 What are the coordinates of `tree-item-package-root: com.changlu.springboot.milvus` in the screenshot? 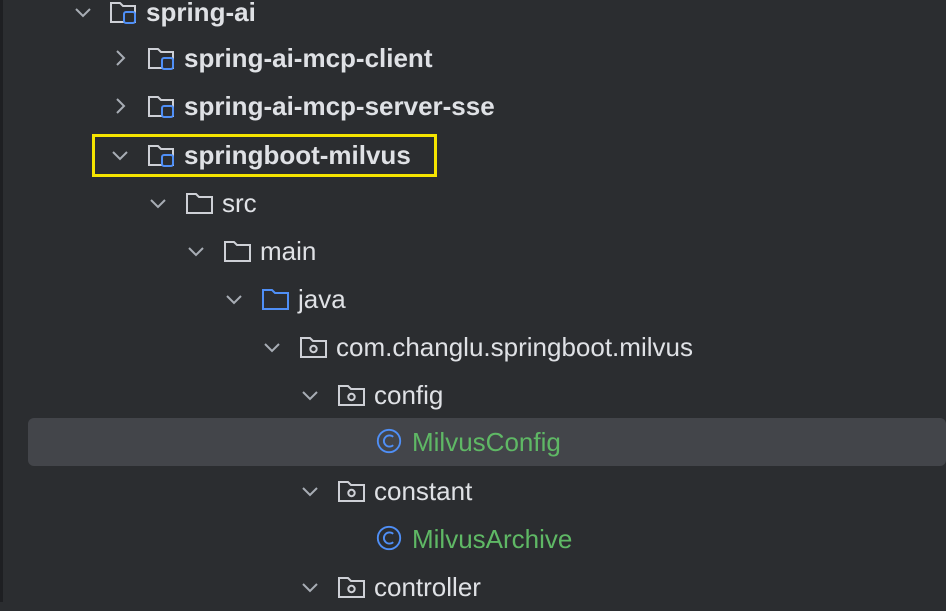 It's located at (473, 347).